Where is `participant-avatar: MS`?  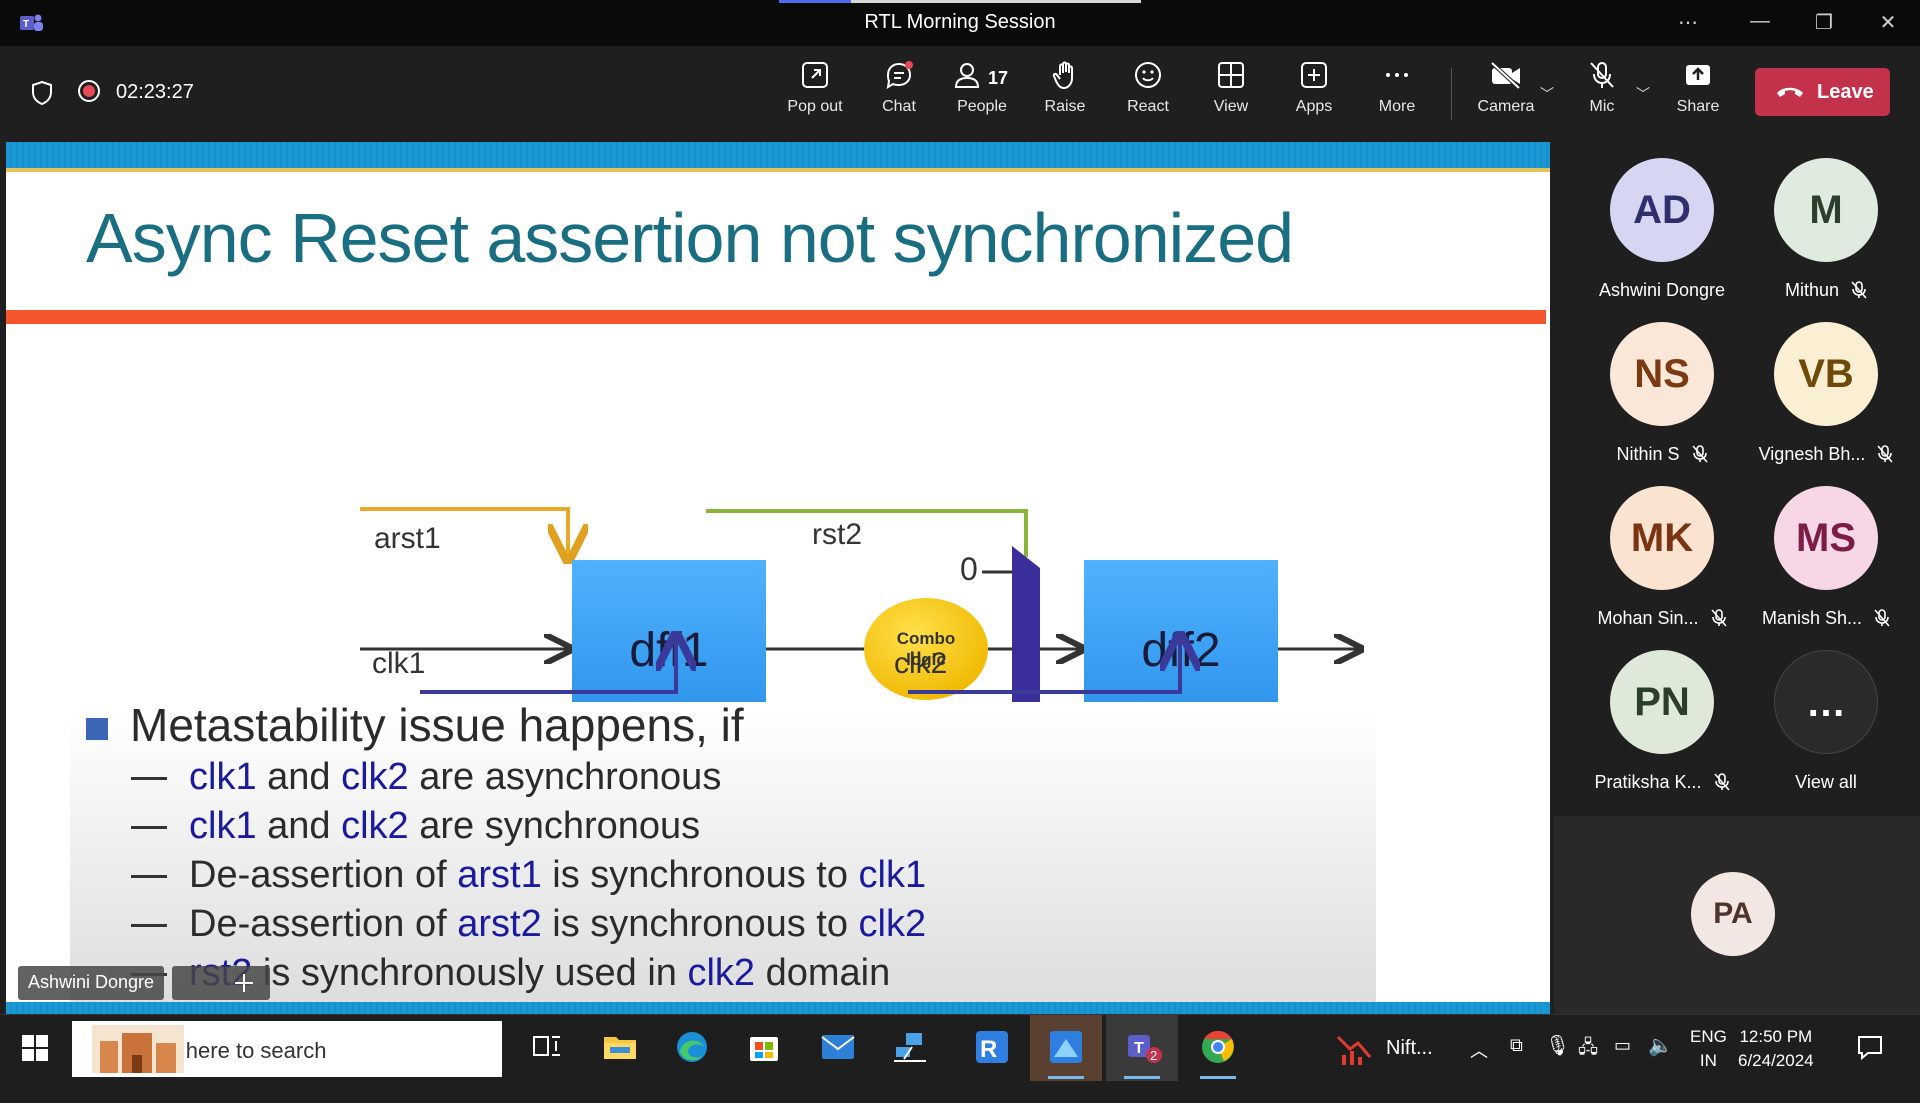 participant-avatar: MS is located at coordinates (1826, 538).